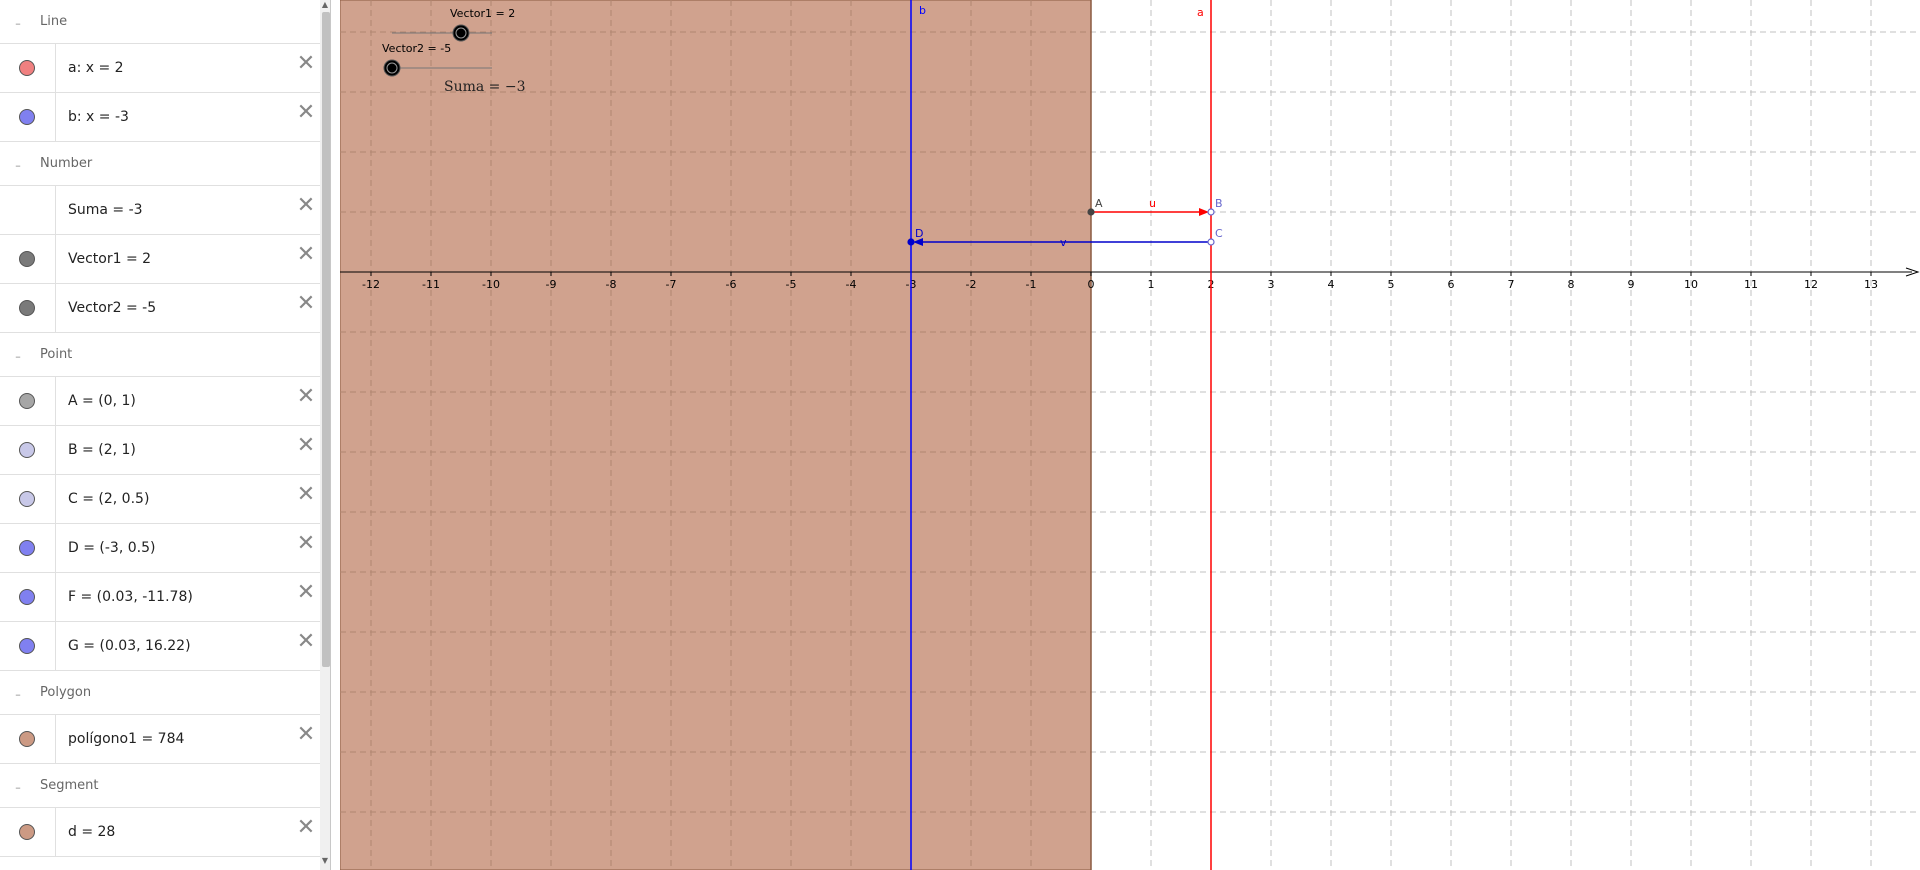  Describe the element at coordinates (96, 68) in the screenshot. I see `algebra-expression: a: x = 2` at that location.